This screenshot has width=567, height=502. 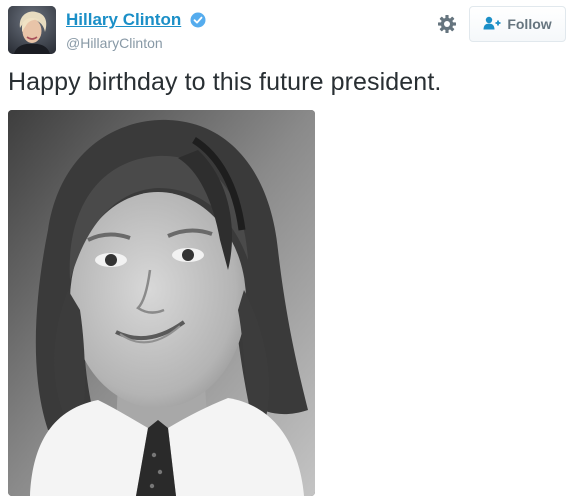 What do you see at coordinates (32, 30) in the screenshot?
I see `author-avatar` at bounding box center [32, 30].